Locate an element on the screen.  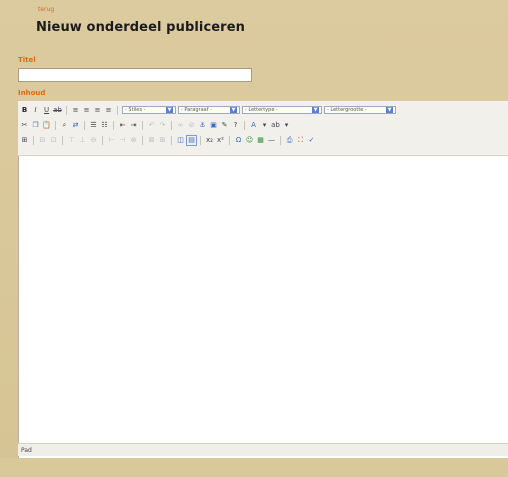
html-source-icon: ▤ is located at coordinates (191, 140).